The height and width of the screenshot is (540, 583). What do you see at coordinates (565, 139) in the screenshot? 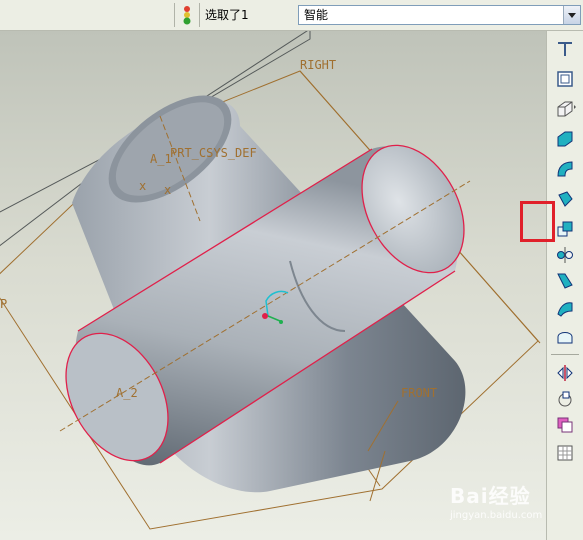
I see `revolve-icon` at bounding box center [565, 139].